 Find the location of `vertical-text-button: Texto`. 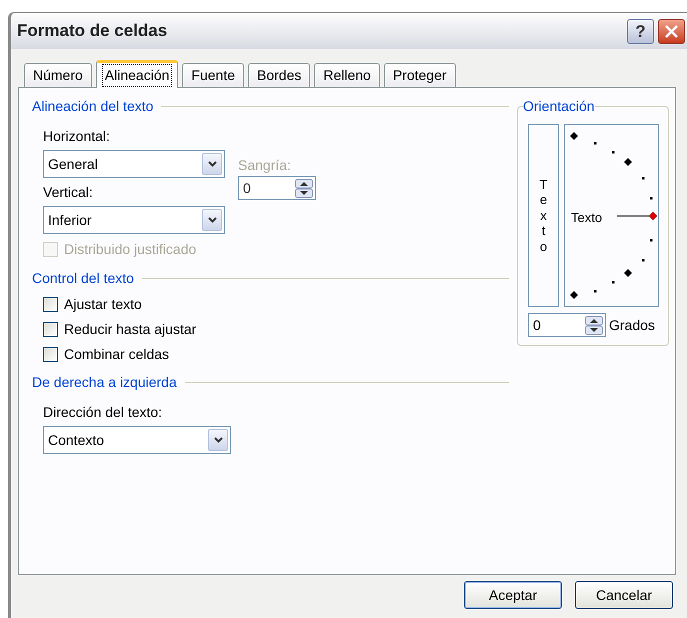

vertical-text-button: Texto is located at coordinates (543, 215).